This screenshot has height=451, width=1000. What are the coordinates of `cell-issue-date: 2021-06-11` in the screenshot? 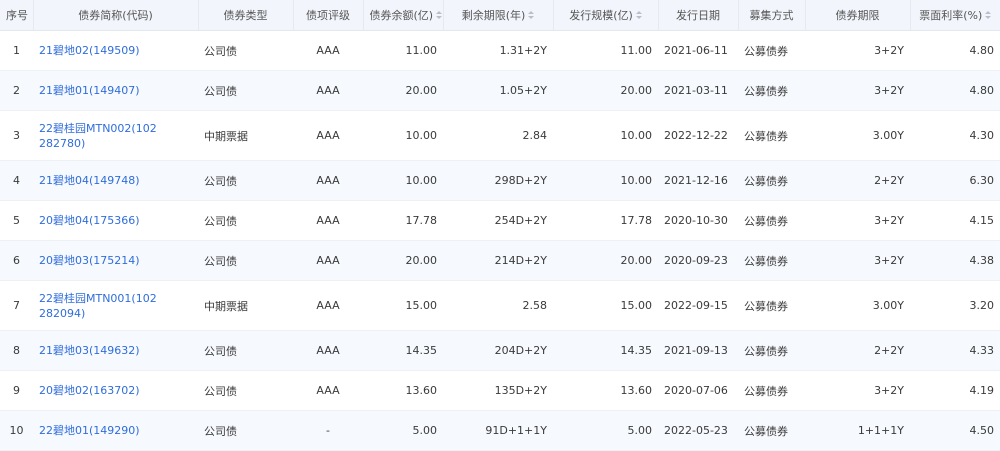 It's located at (698, 50).